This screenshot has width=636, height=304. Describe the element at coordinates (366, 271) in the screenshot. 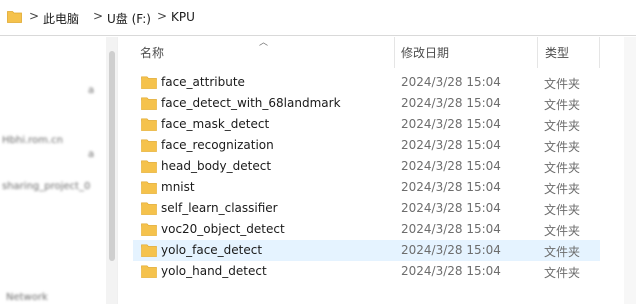

I see `file-row: yolo_hand_detect 2024/3/28 15:04 文件夹` at that location.